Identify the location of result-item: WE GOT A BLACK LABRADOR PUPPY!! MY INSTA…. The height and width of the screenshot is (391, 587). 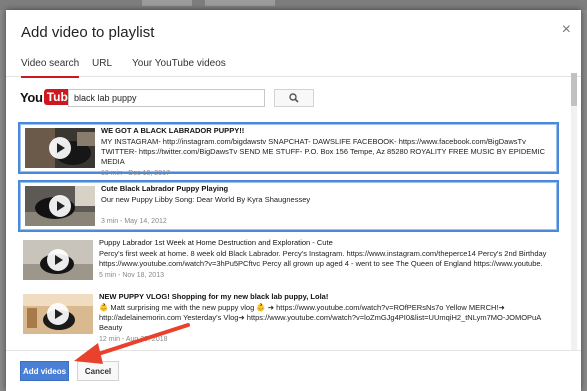
(288, 149).